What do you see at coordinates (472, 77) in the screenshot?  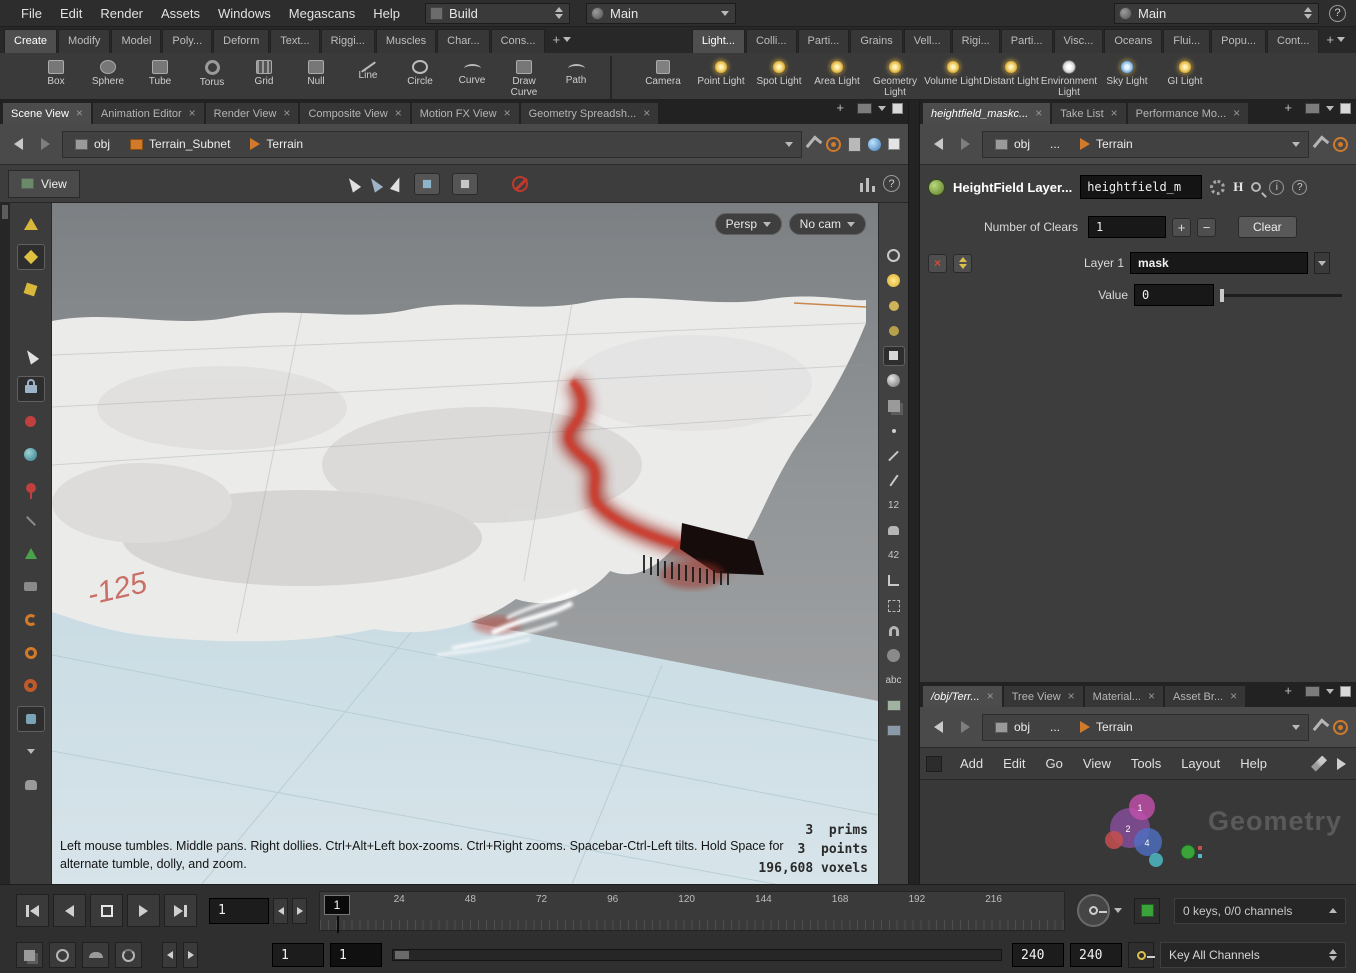 I see `shelf-tool: Curve` at bounding box center [472, 77].